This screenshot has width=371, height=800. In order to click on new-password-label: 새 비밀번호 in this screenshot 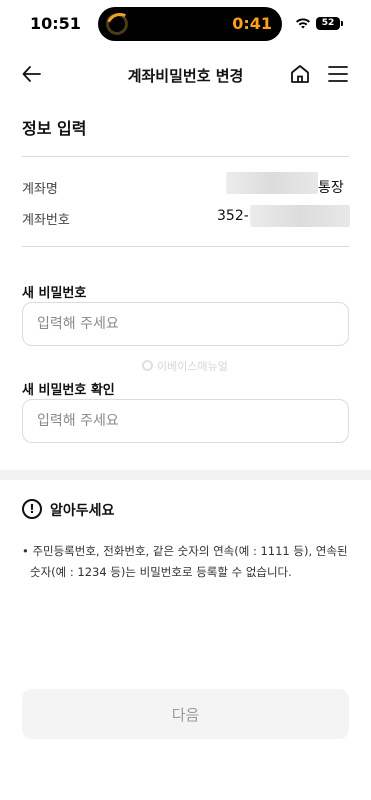, I will do `click(54, 293)`.